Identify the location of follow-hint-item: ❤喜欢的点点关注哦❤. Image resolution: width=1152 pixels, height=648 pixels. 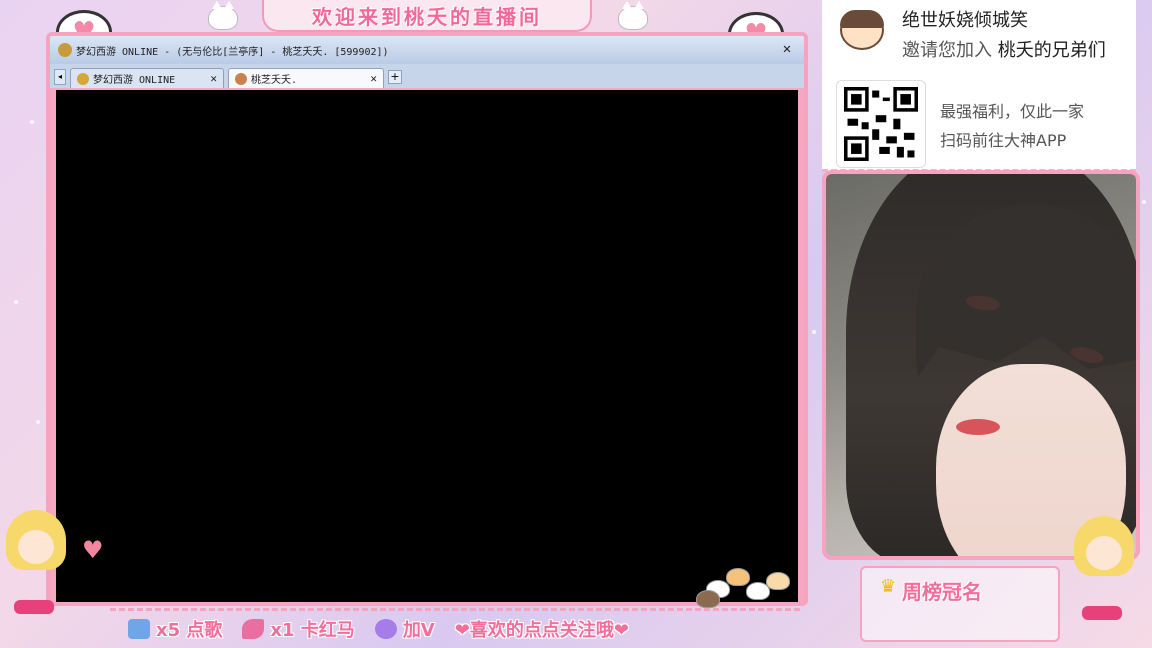
(542, 629).